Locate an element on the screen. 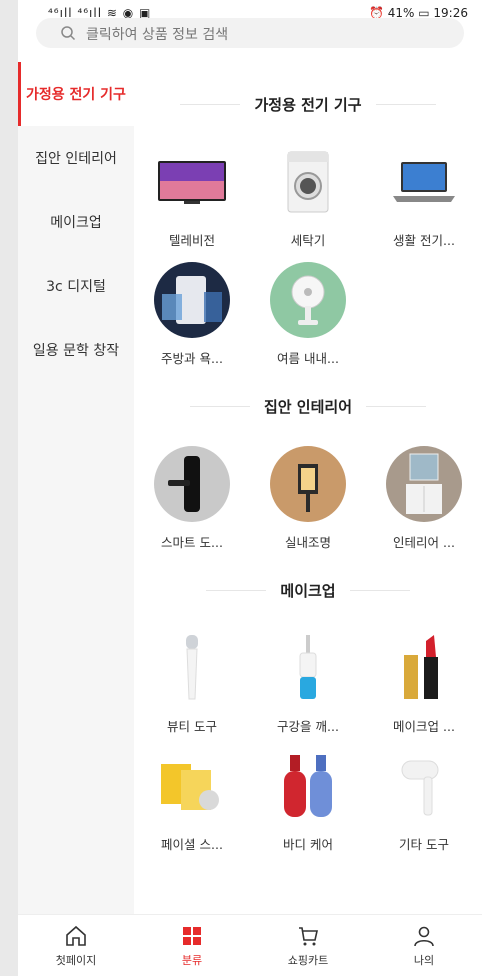  home-icon is located at coordinates (76, 935).